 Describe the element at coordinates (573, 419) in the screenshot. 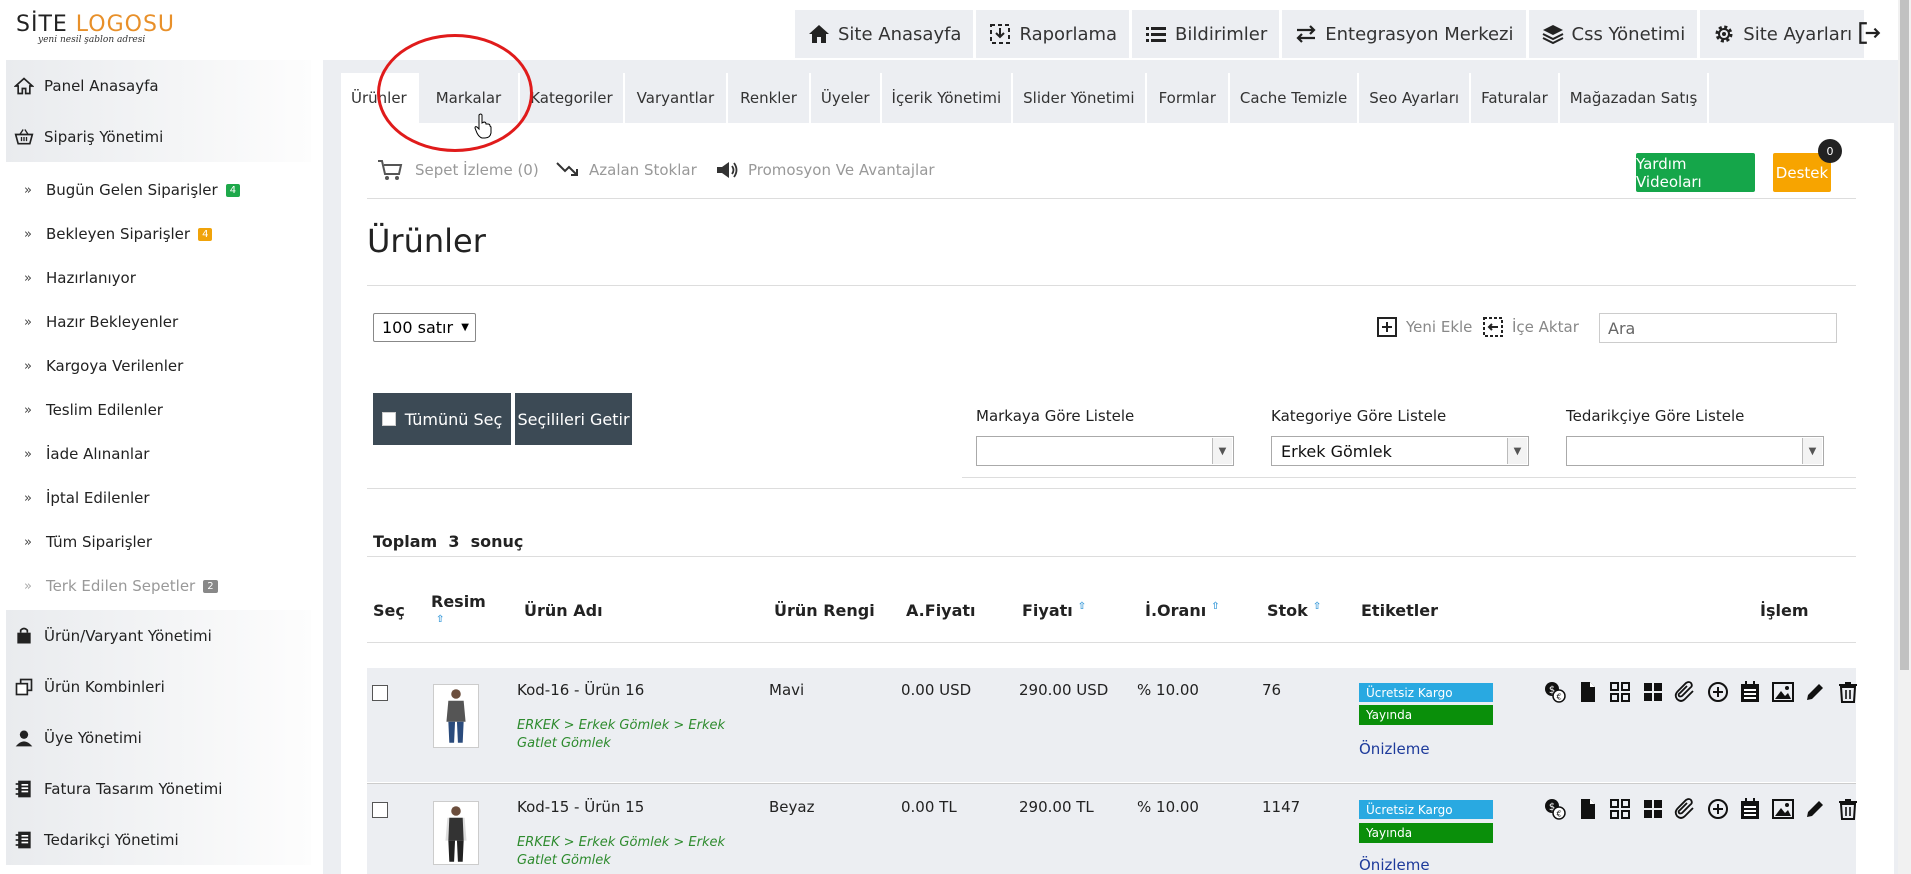

I see `fetch-selected-button: Seçilileri Getir` at that location.